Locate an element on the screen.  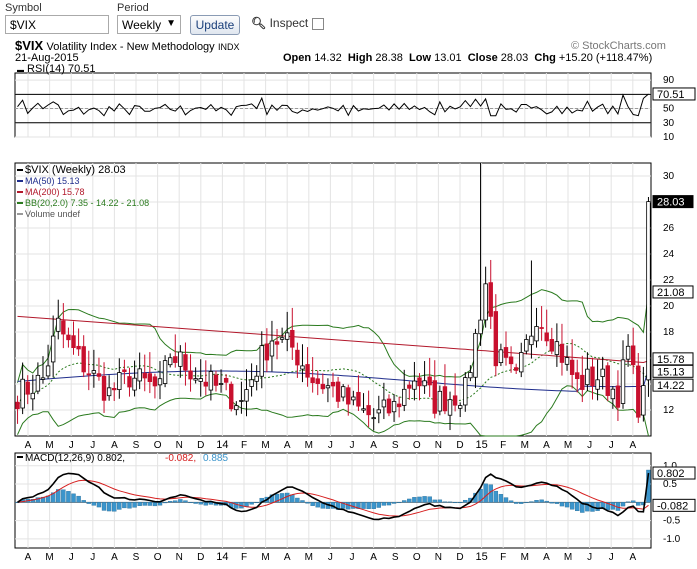
macd-tick-label: -1.0 is located at coordinates (672, 539).